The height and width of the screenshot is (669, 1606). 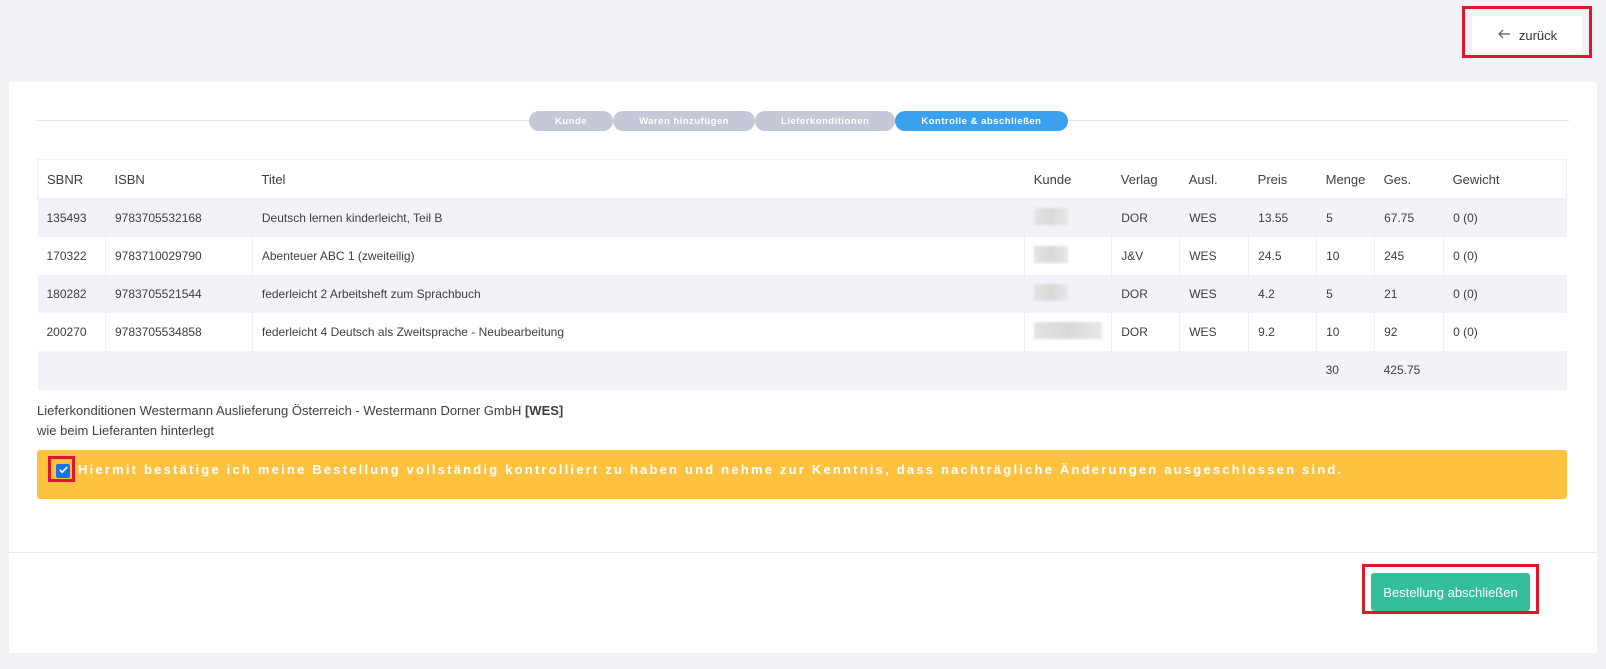 What do you see at coordinates (71, 179) in the screenshot?
I see `col-header-sbnr: SBNR` at bounding box center [71, 179].